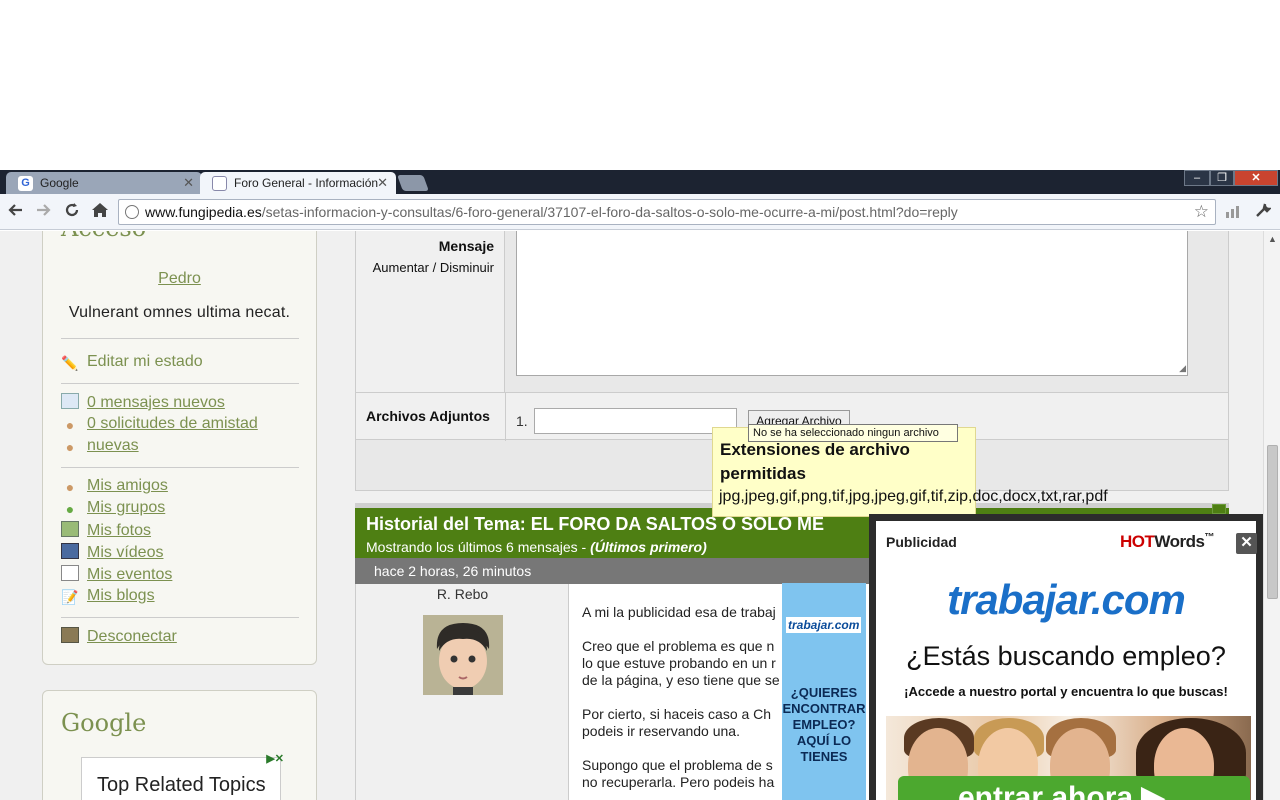  Describe the element at coordinates (159, 424) in the screenshot. I see `friend-requests-link: ● 0 solicitudes de amistad` at that location.